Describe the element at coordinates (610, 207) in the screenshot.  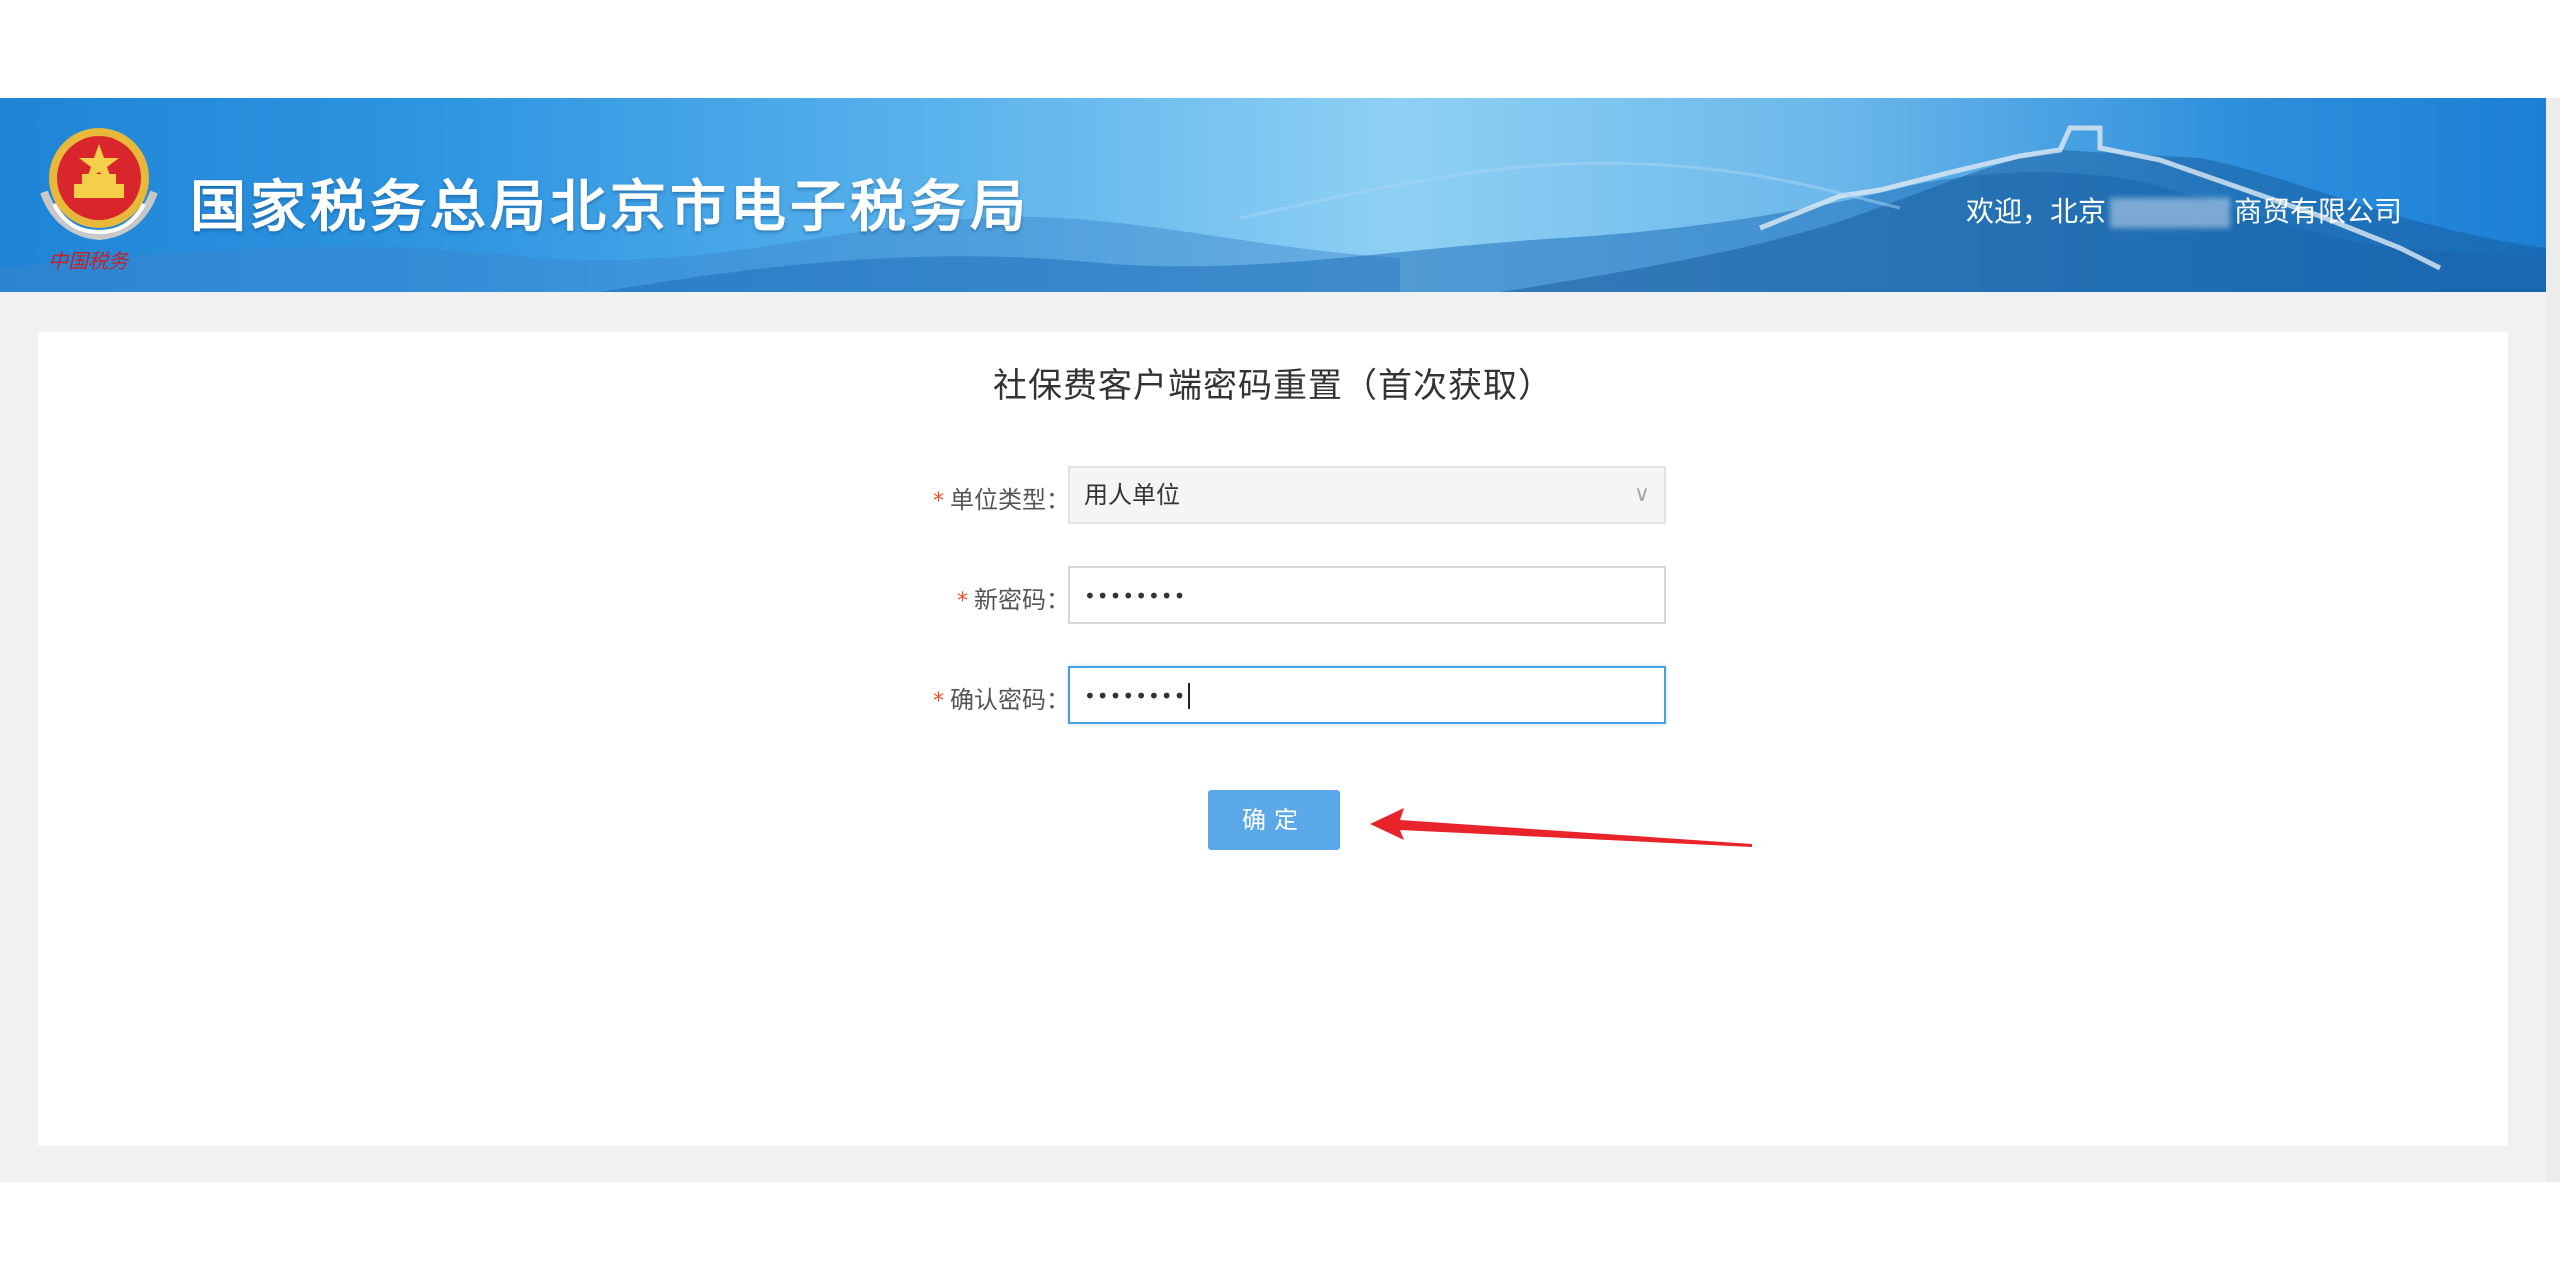
I see `site-title: 国家税务总局北京市电子税务局` at that location.